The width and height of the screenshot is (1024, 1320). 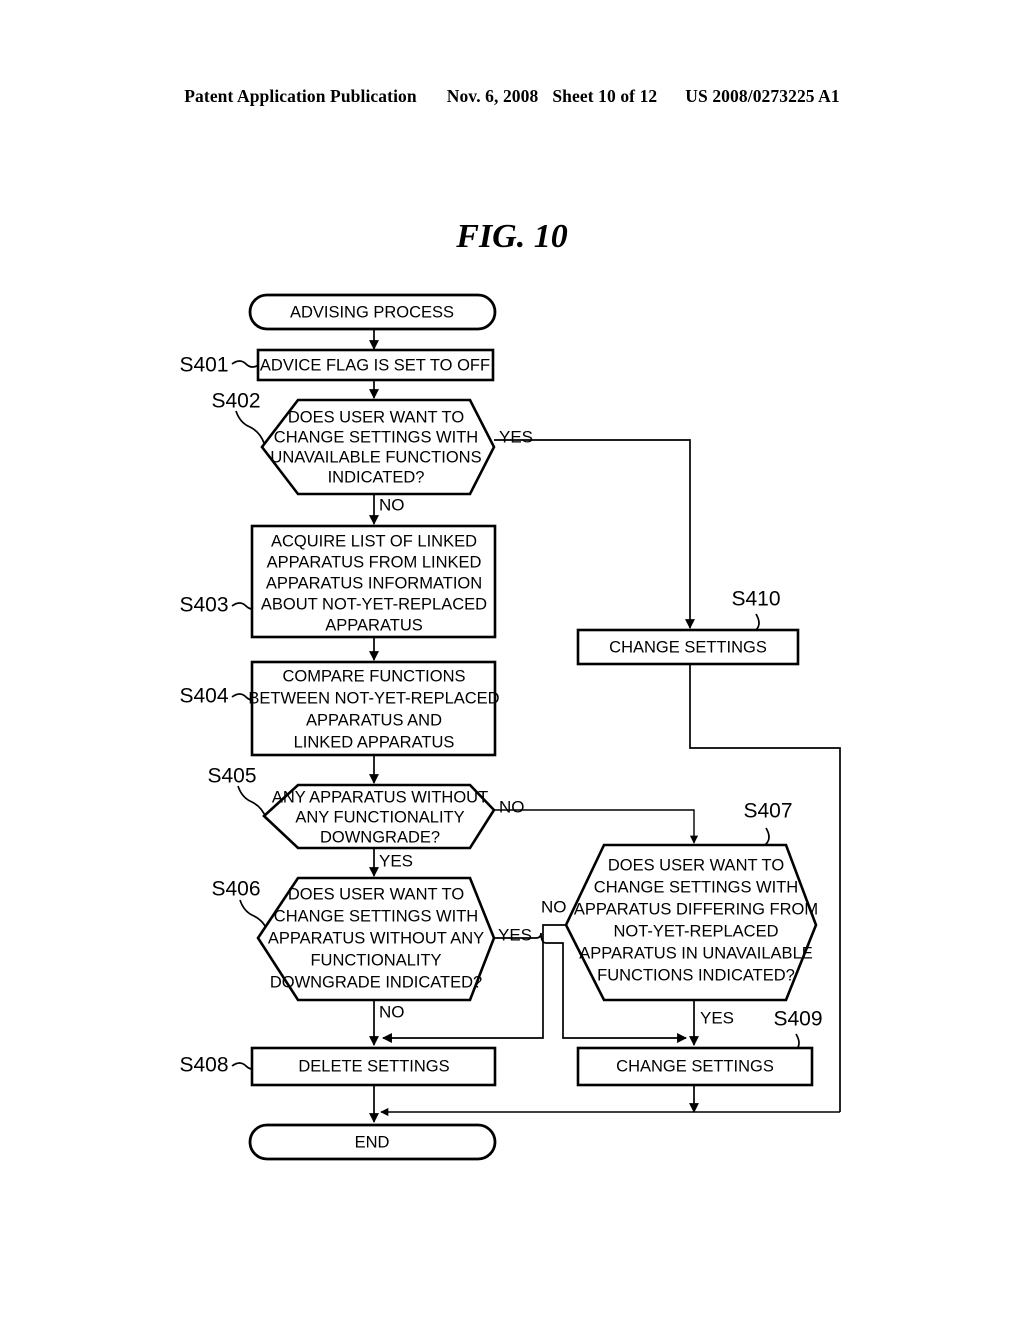 I want to click on node-s402-line-3: INDICATED?, so click(x=376, y=477).